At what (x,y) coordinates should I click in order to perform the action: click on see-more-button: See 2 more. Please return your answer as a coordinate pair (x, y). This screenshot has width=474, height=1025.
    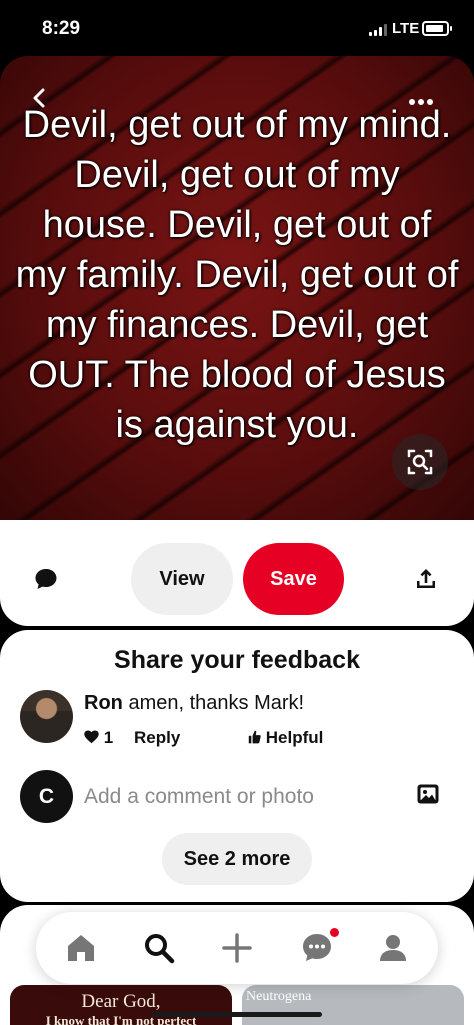
    Looking at the image, I should click on (237, 859).